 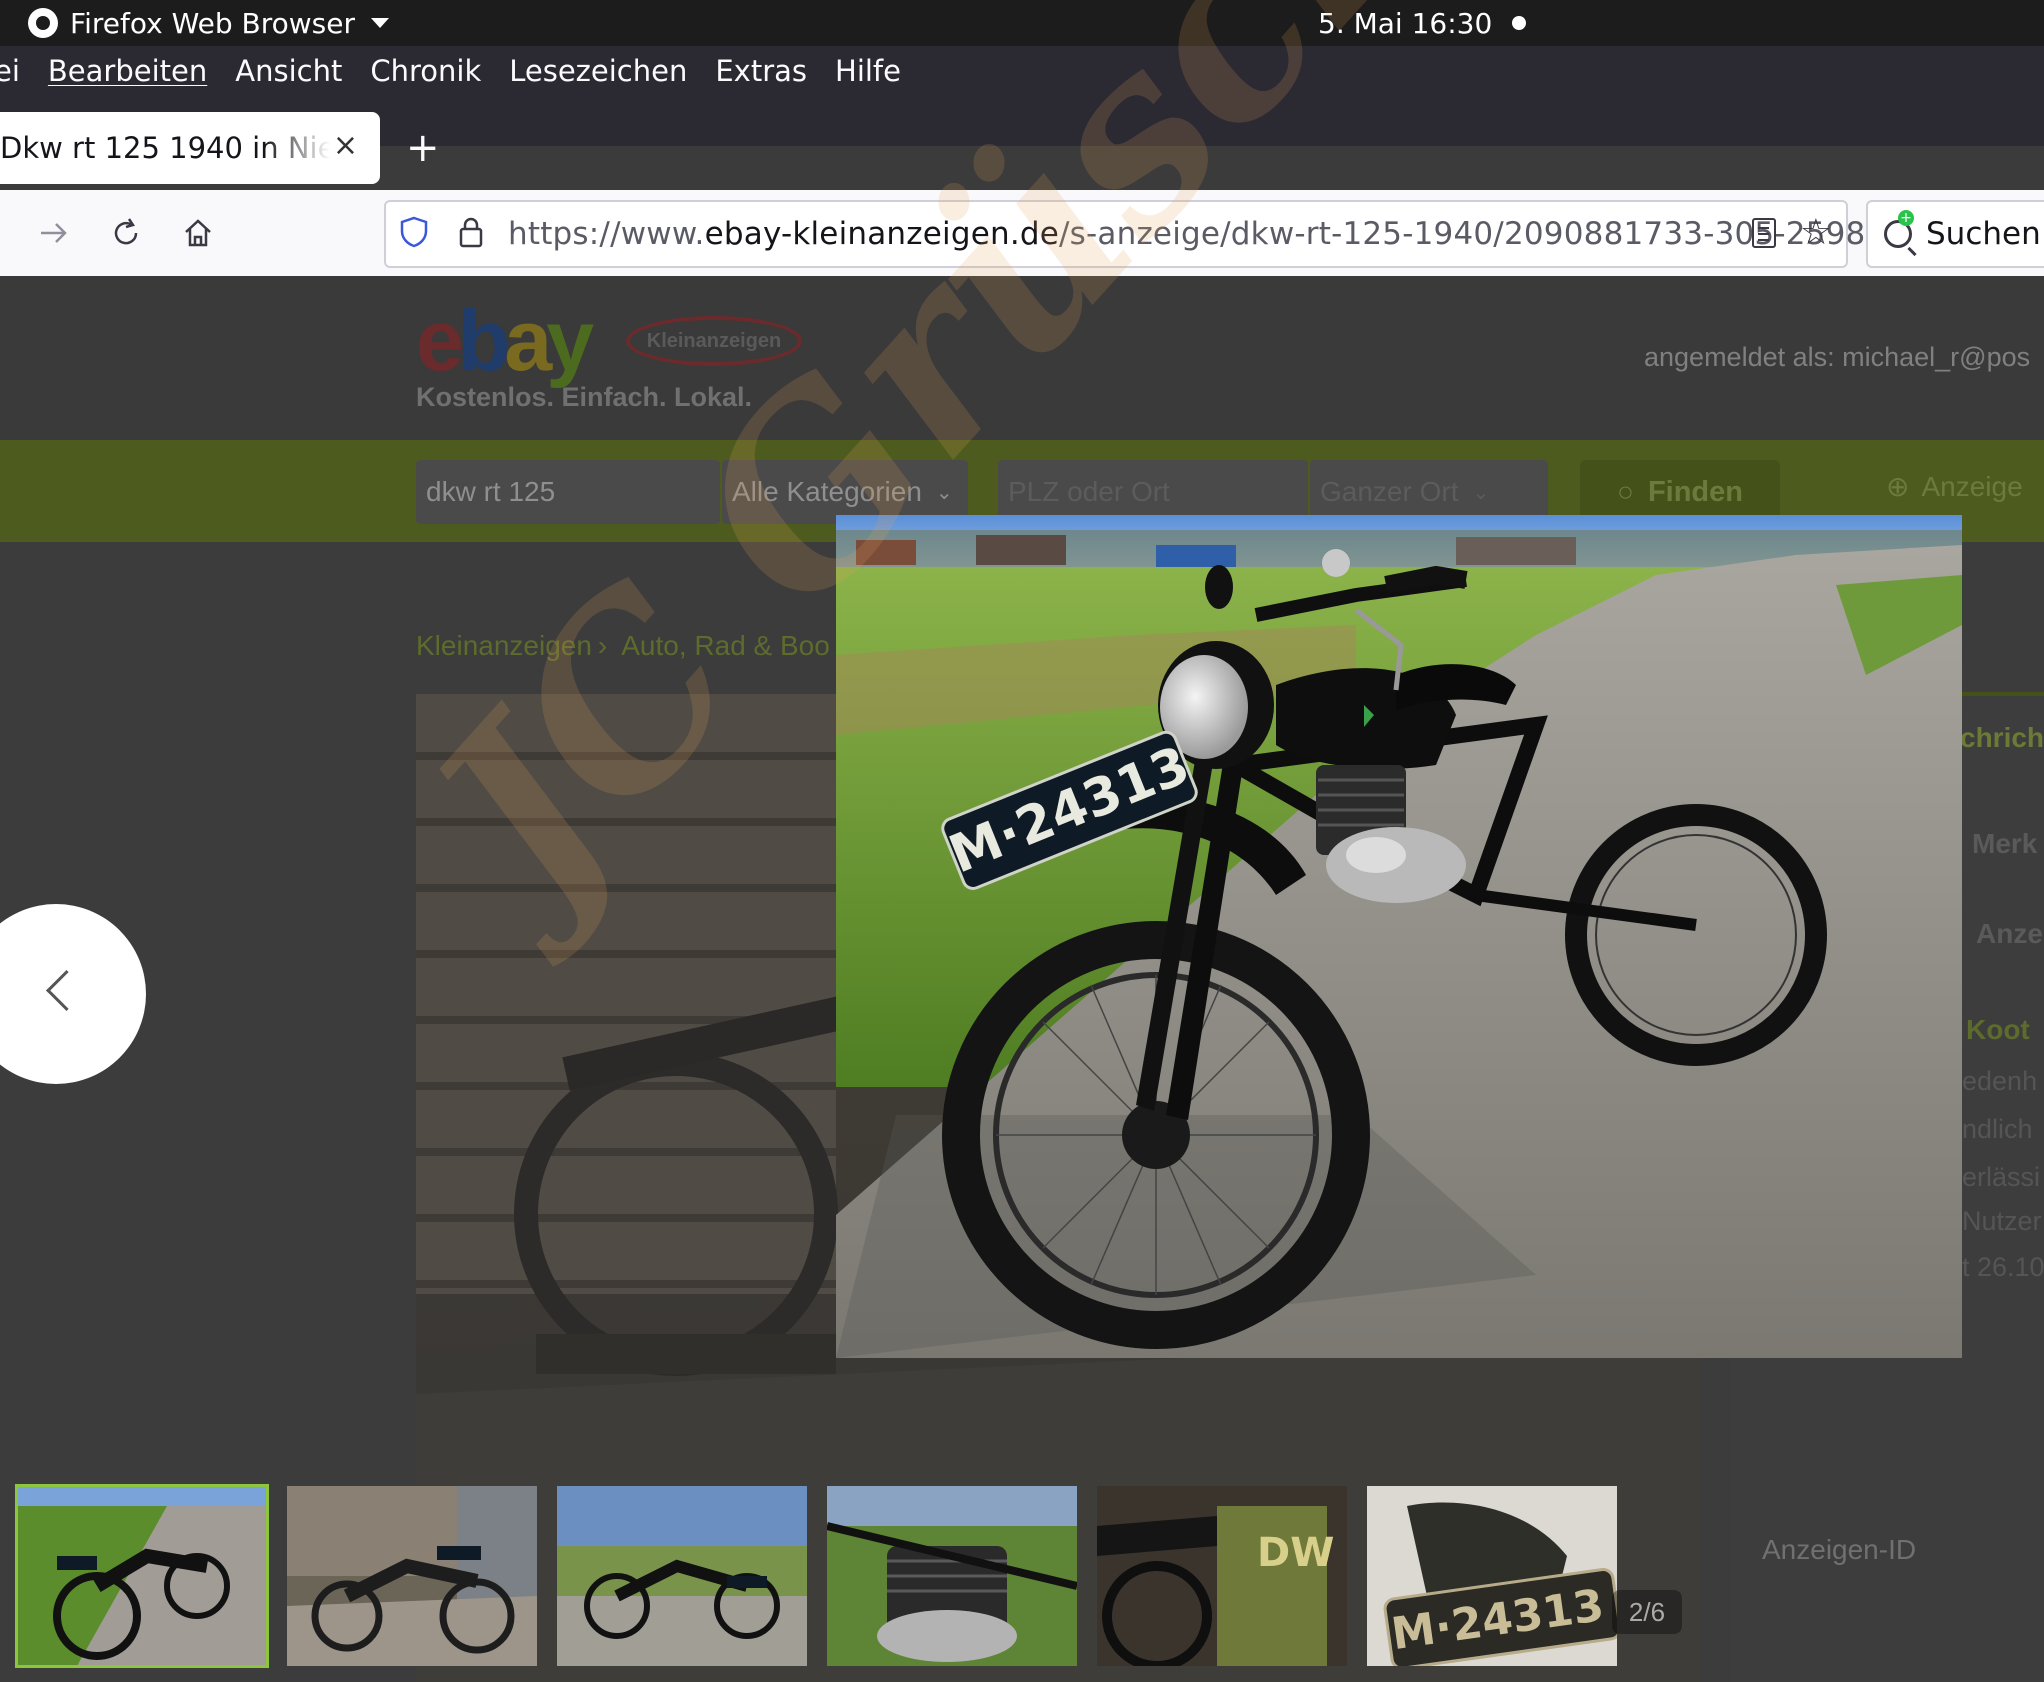 What do you see at coordinates (1647, 1612) in the screenshot?
I see `gallery-counter: 2/6` at bounding box center [1647, 1612].